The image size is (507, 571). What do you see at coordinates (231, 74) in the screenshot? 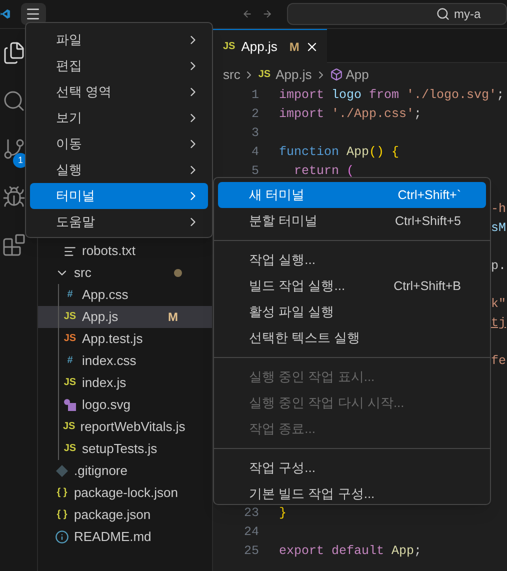
I see `breadcrumb: src` at bounding box center [231, 74].